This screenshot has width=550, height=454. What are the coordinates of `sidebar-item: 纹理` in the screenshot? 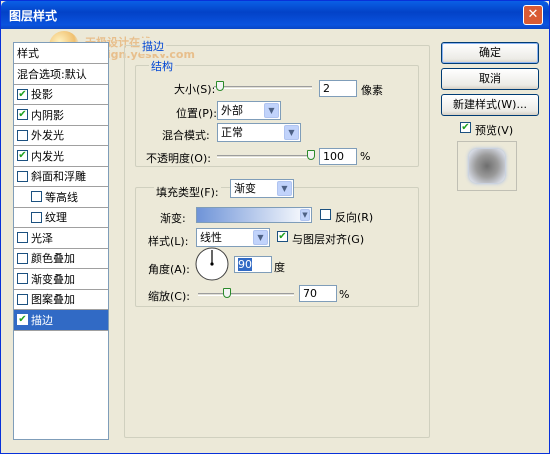 It's located at (61, 217).